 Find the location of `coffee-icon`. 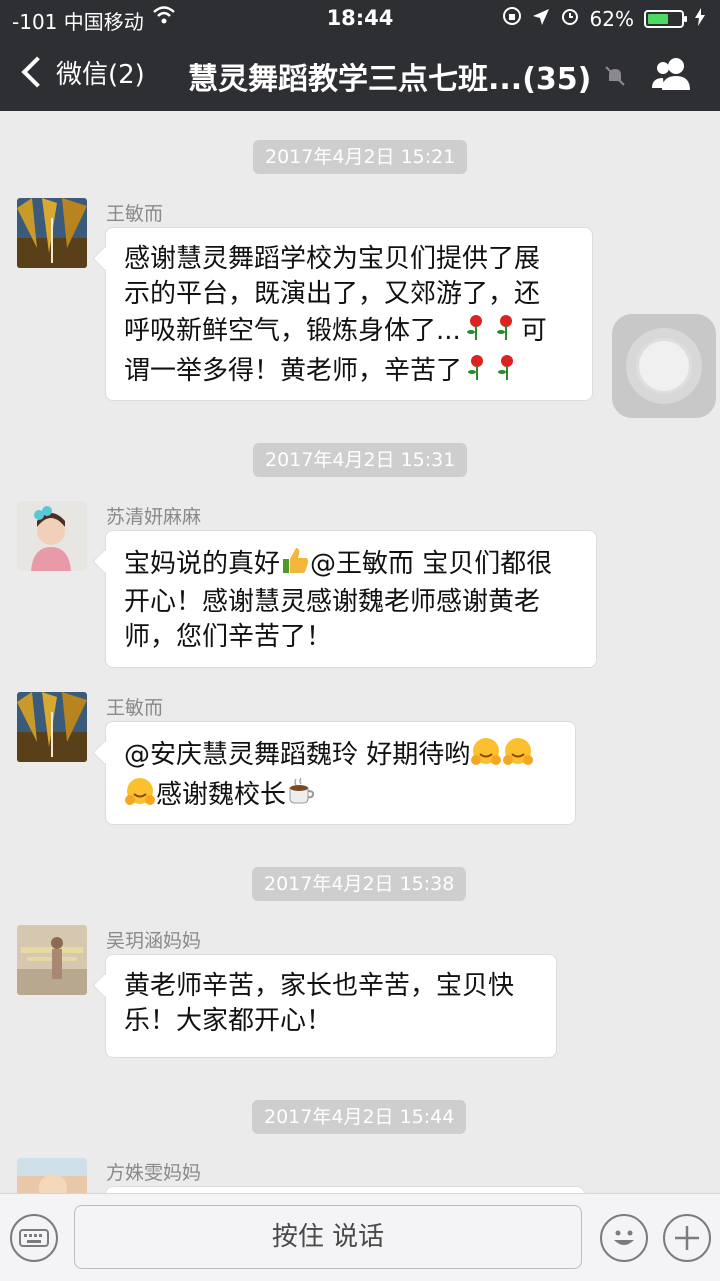

coffee-icon is located at coordinates (301, 796).